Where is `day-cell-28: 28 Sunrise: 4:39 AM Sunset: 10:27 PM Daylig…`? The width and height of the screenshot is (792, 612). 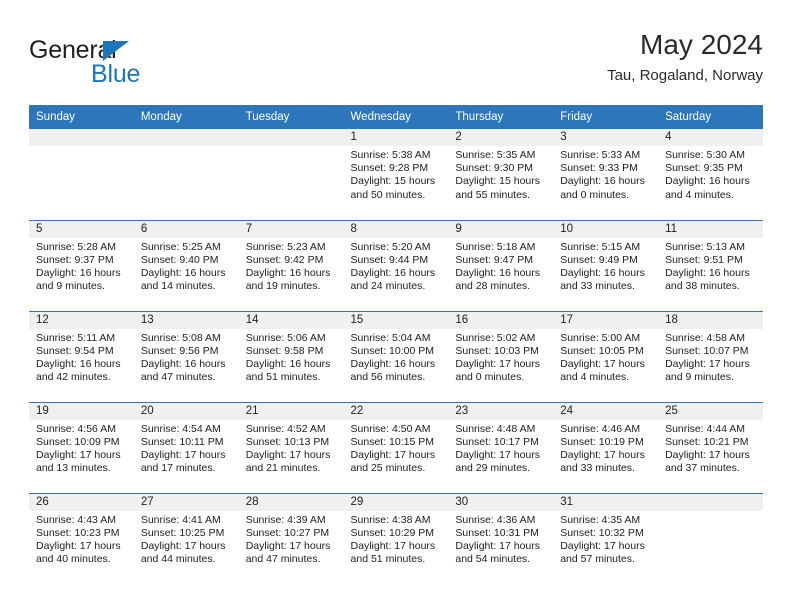 day-cell-28: 28 Sunrise: 4:39 AM Sunset: 10:27 PM Daylig… is located at coordinates (291, 538).